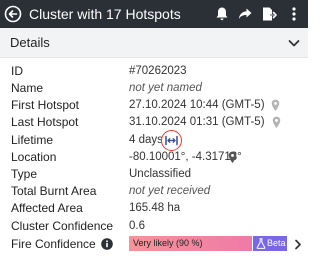 This screenshot has width=320, height=261. I want to click on detail-row-fire-confidence: Fire Confidence Very likely (90 %) Beta, so click(154, 244).